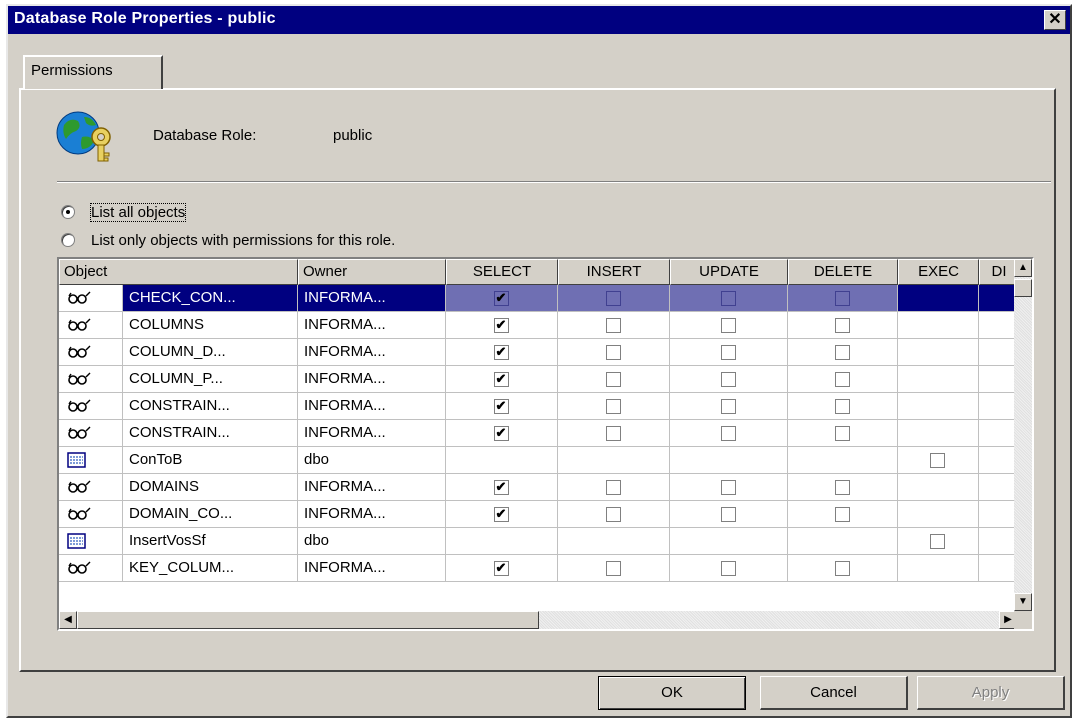 The height and width of the screenshot is (718, 1078). Describe the element at coordinates (539, 379) in the screenshot. I see `table-row: COLUMN_P... INFORMA... ✔` at that location.